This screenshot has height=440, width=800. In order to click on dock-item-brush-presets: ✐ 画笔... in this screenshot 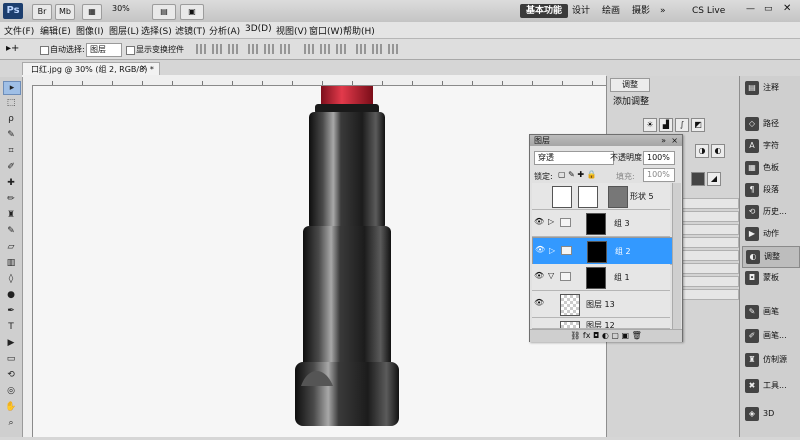, I will do `click(770, 336)`.